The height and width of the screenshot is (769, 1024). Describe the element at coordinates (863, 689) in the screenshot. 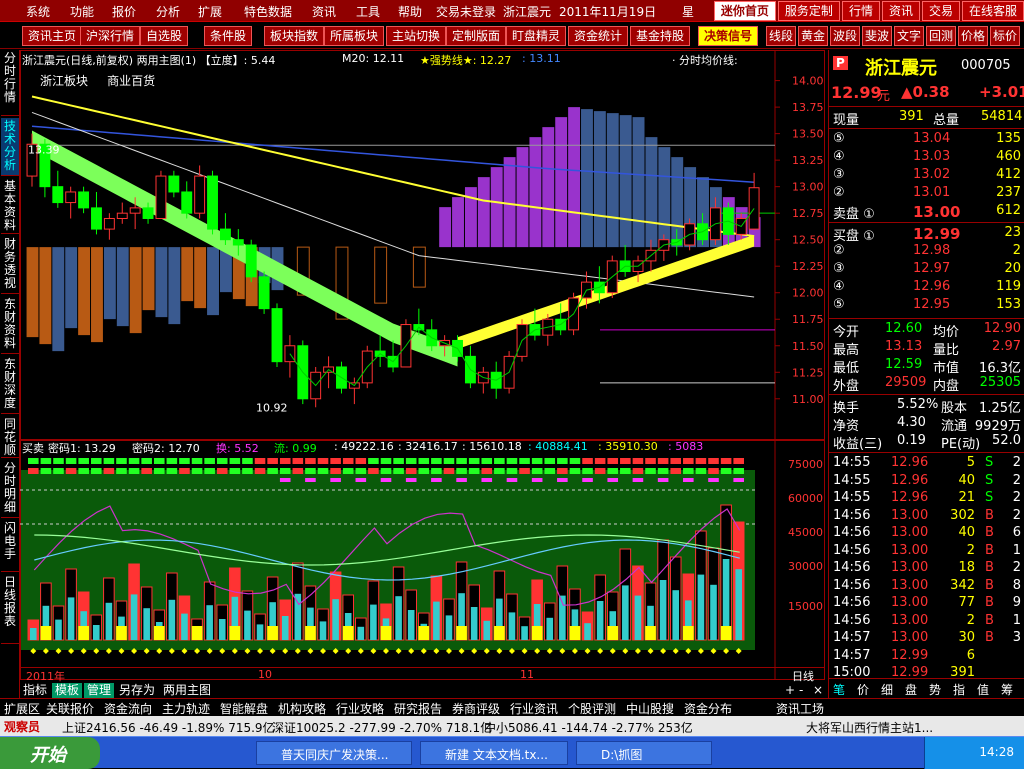

I see `right-tab-1: 价` at that location.